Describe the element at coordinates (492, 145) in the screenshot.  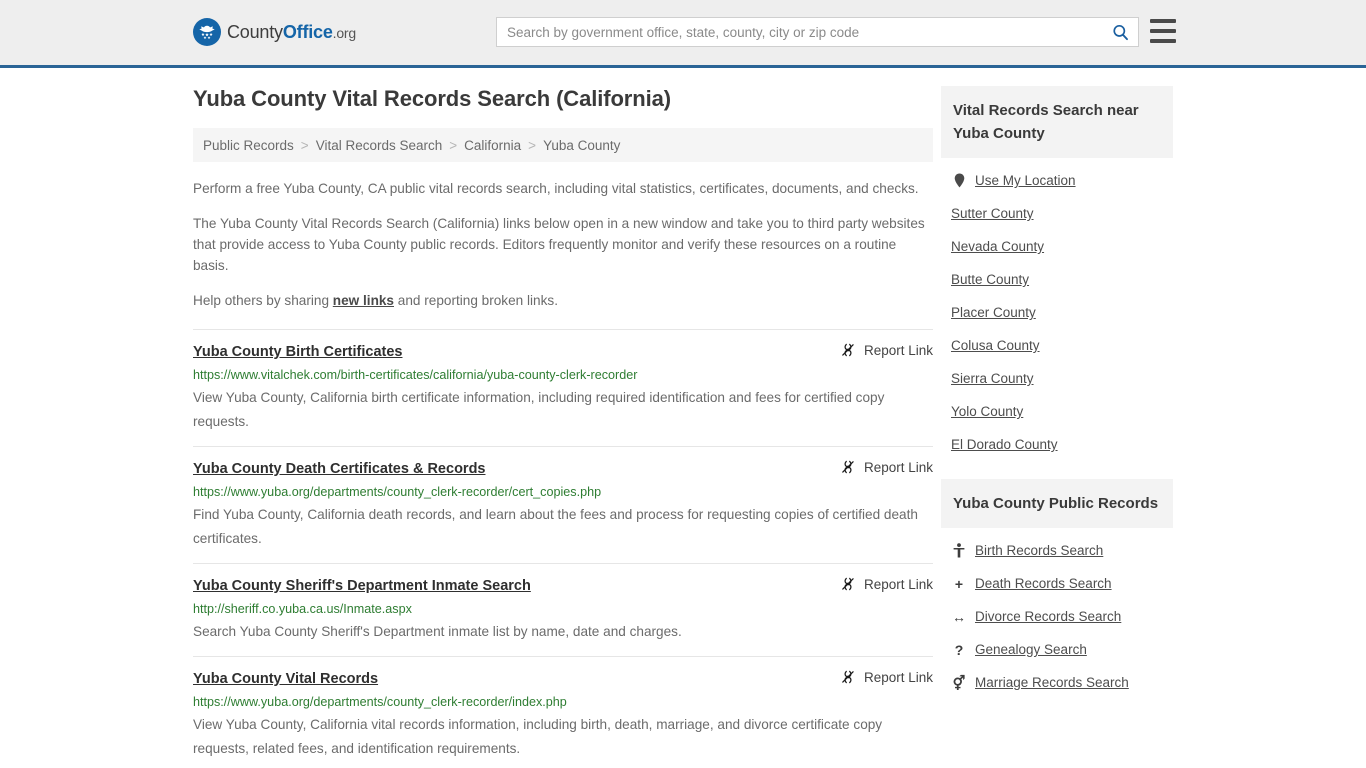
I see `breadcrumb-item-california: California` at that location.